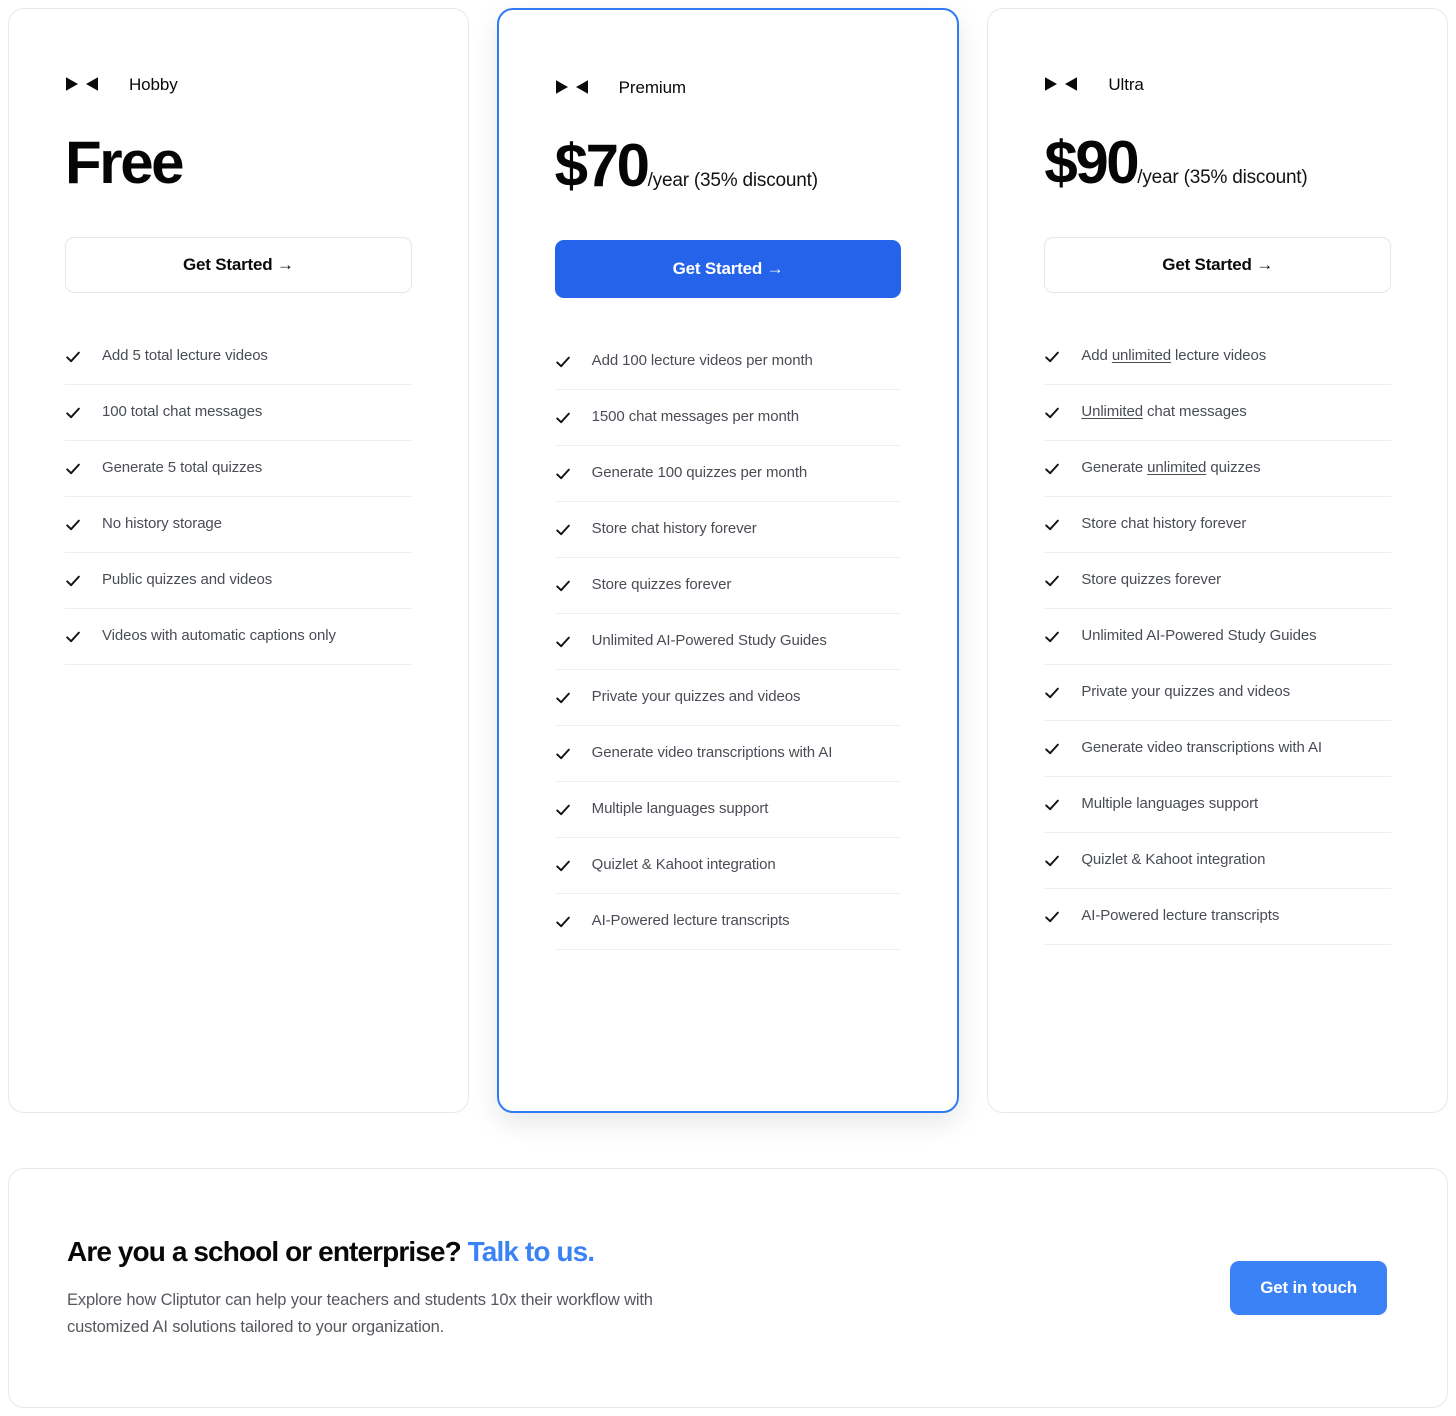  What do you see at coordinates (238, 413) in the screenshot?
I see `feature-item: 100 total chat messages` at bounding box center [238, 413].